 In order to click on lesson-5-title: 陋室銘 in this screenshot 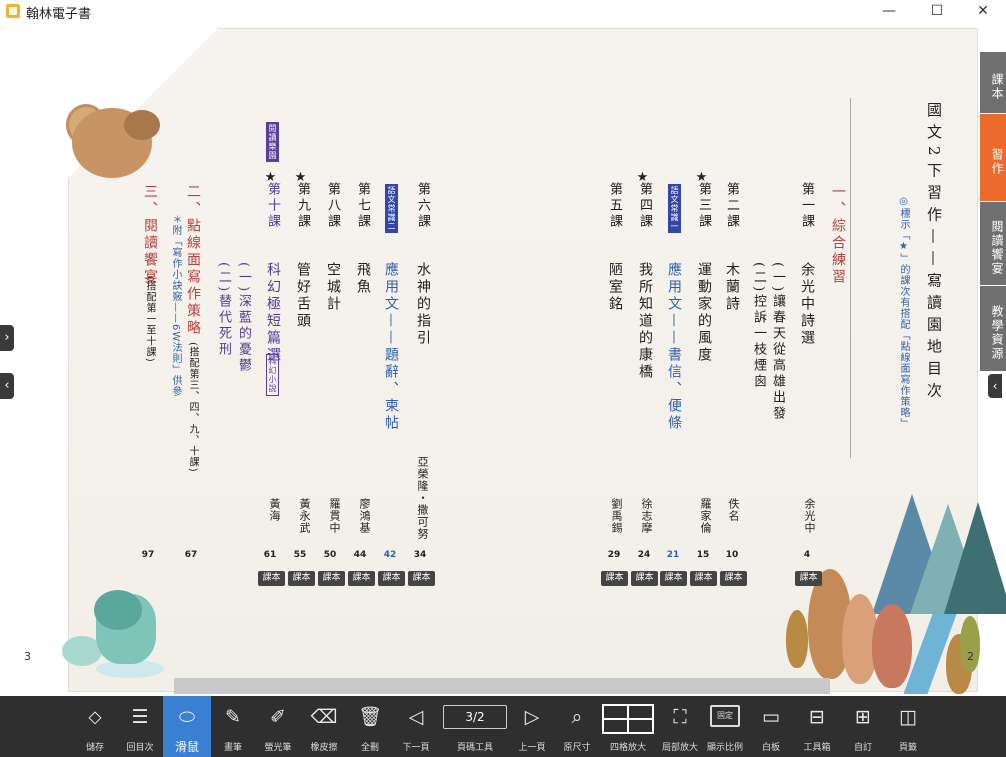, I will do `click(615, 287)`.